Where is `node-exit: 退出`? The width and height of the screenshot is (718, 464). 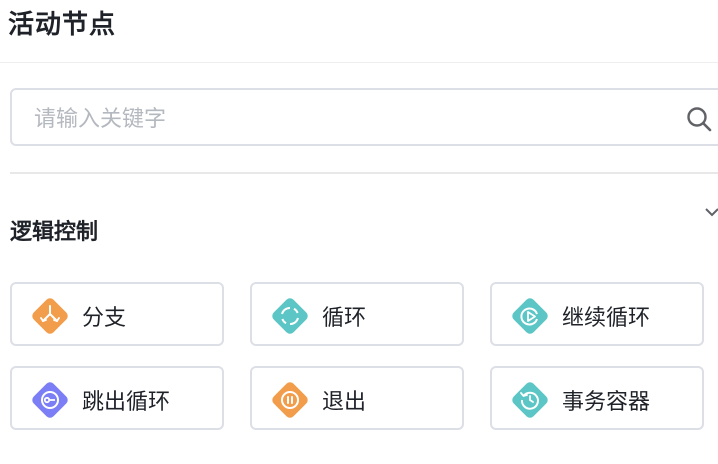 node-exit: 退出 is located at coordinates (357, 398).